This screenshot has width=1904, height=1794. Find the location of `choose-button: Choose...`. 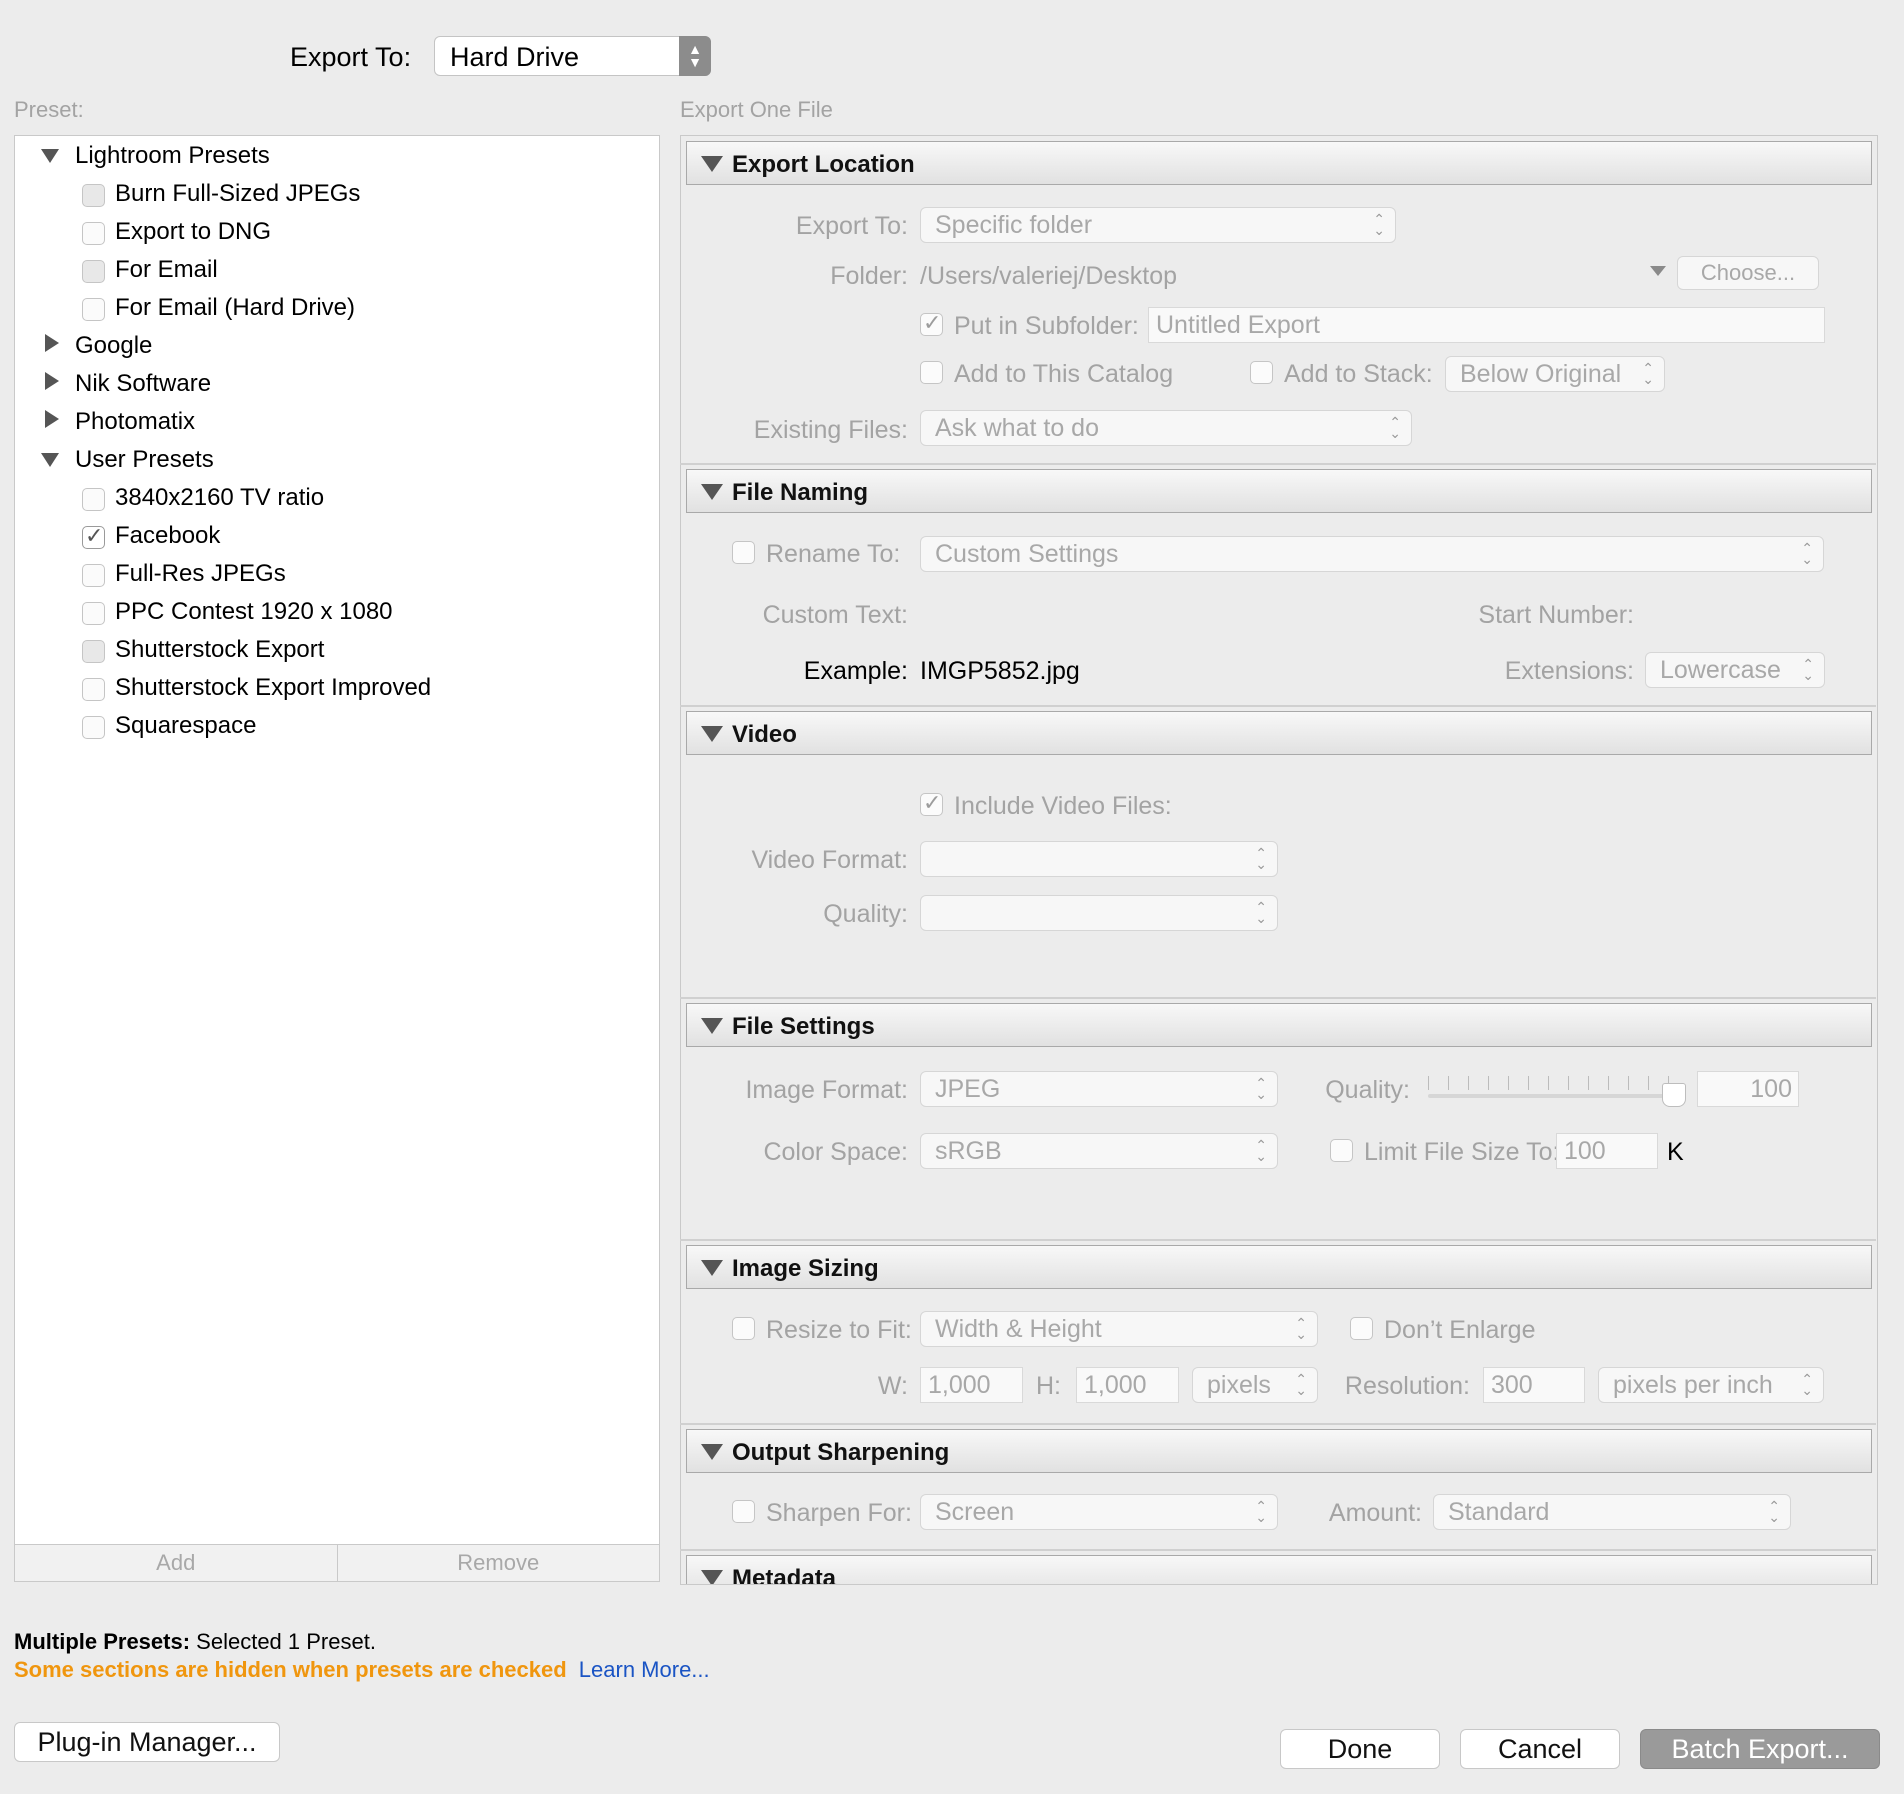

choose-button: Choose... is located at coordinates (1748, 273).